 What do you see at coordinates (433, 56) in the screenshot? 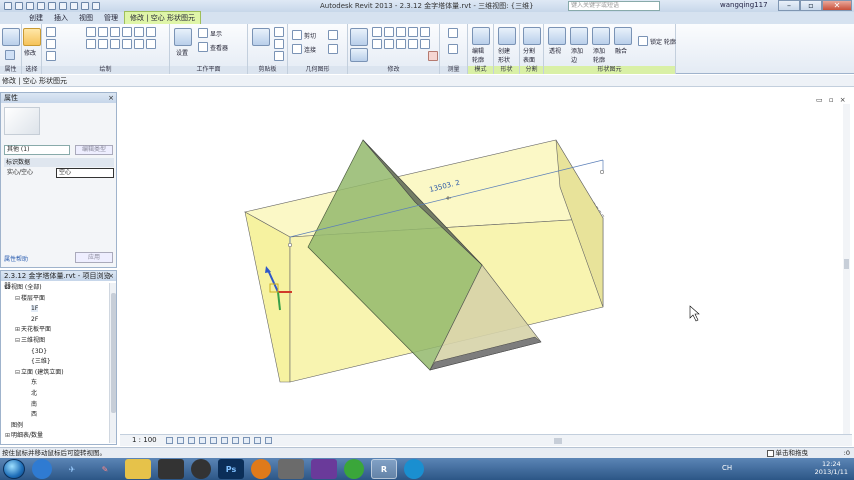
I see `delete-icon` at bounding box center [433, 56].